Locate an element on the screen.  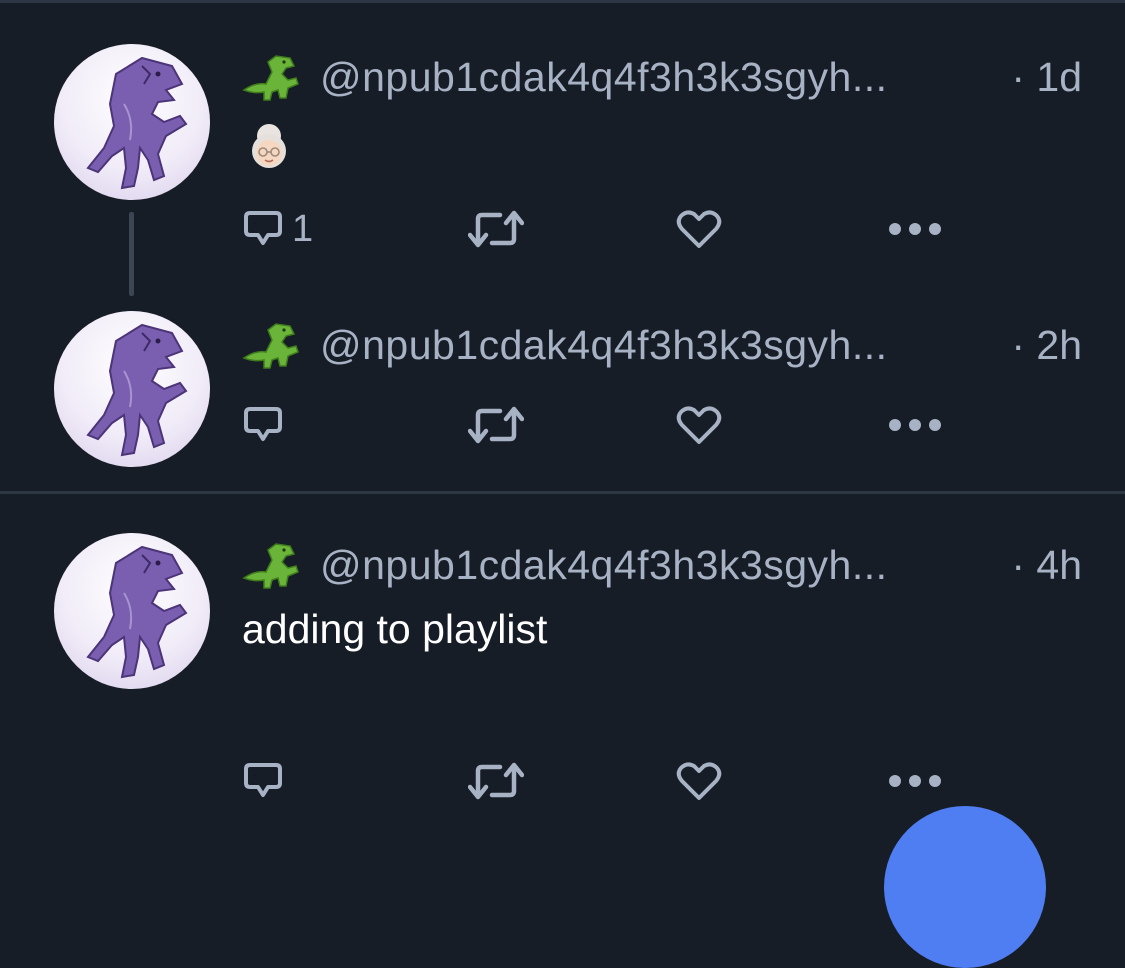
post-timestamp: · 4h is located at coordinates (1046, 564).